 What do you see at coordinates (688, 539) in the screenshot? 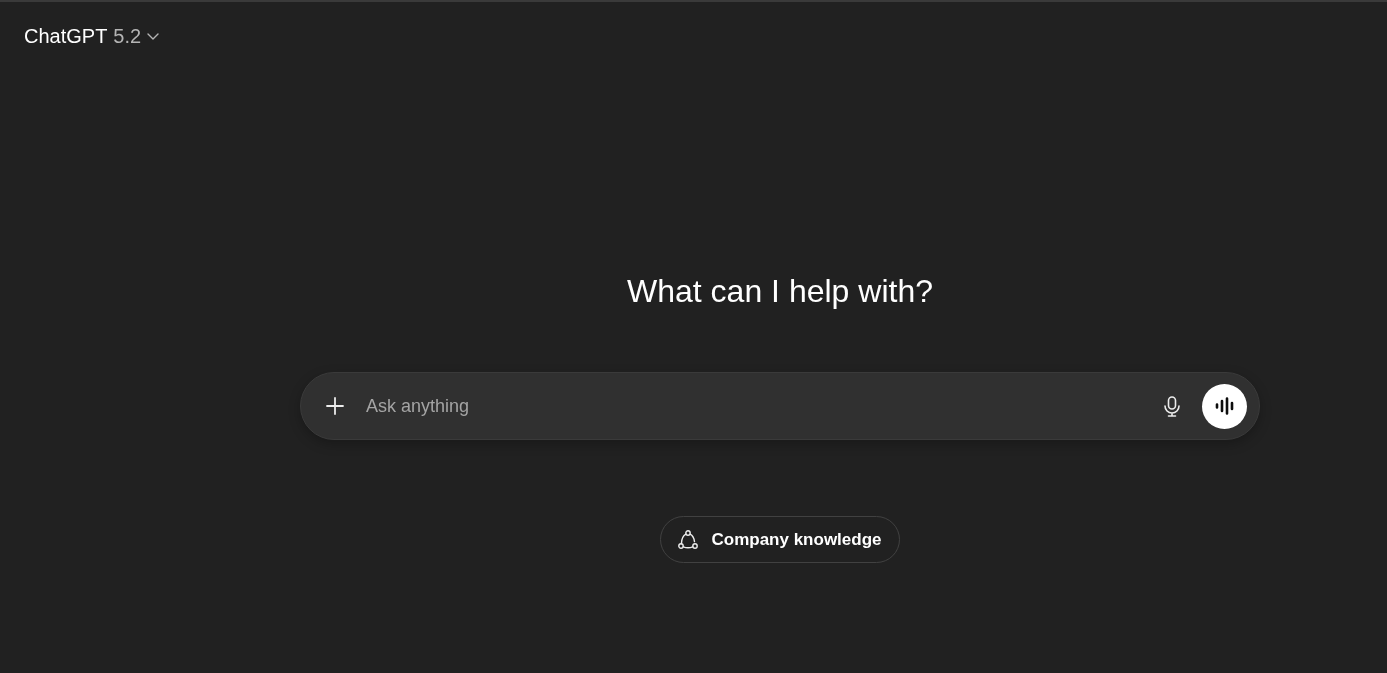
I see `connected-nodes-icon` at bounding box center [688, 539].